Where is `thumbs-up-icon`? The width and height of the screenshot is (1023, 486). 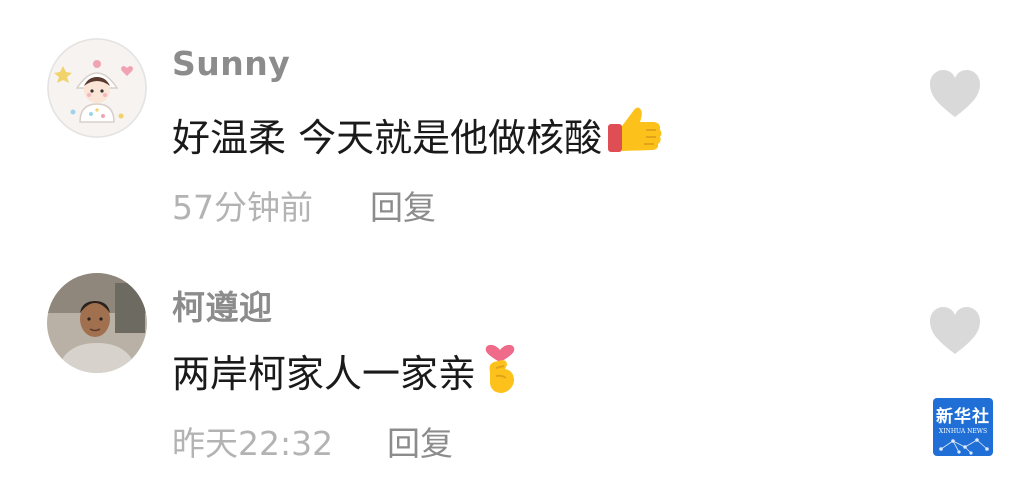
thumbs-up-icon is located at coordinates (635, 134).